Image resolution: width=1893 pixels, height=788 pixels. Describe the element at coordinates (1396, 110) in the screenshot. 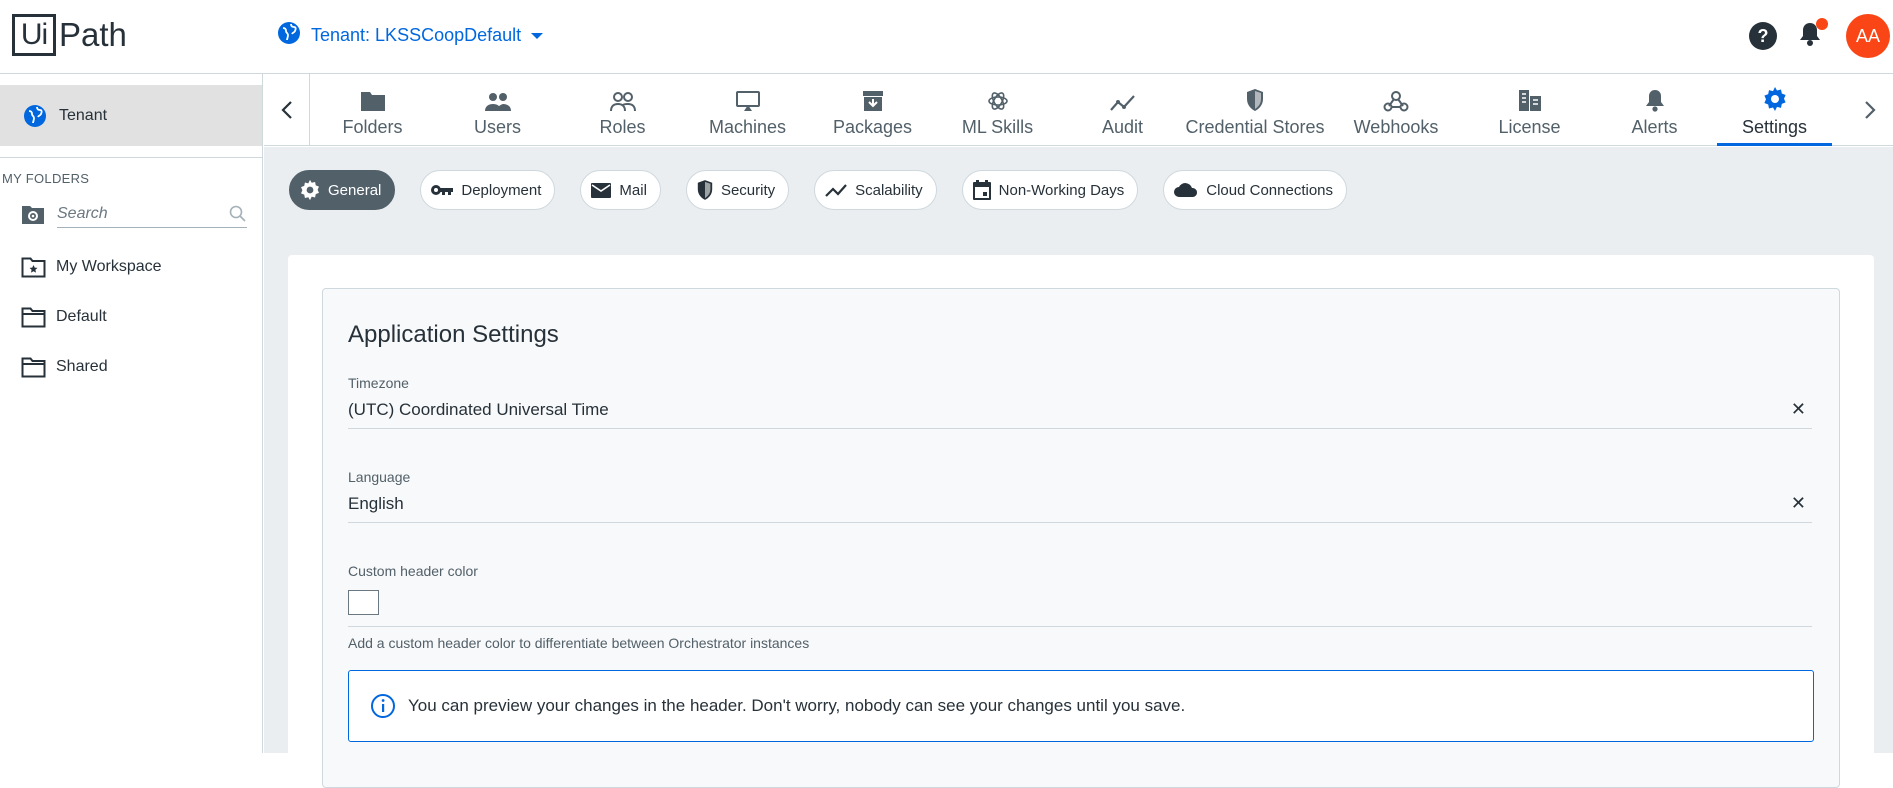

I see `tab-webhooks: Webhooks` at that location.